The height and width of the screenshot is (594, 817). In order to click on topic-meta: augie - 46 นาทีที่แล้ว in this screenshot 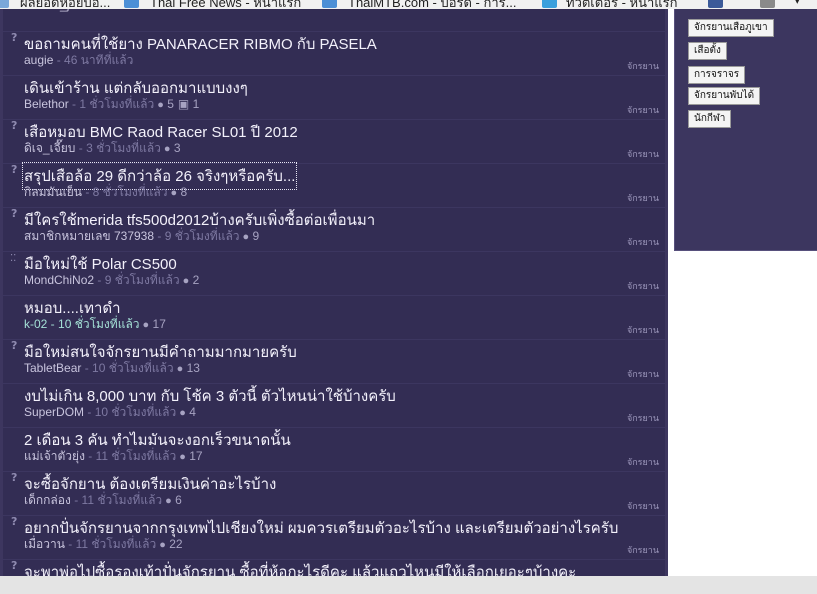, I will do `click(79, 60)`.